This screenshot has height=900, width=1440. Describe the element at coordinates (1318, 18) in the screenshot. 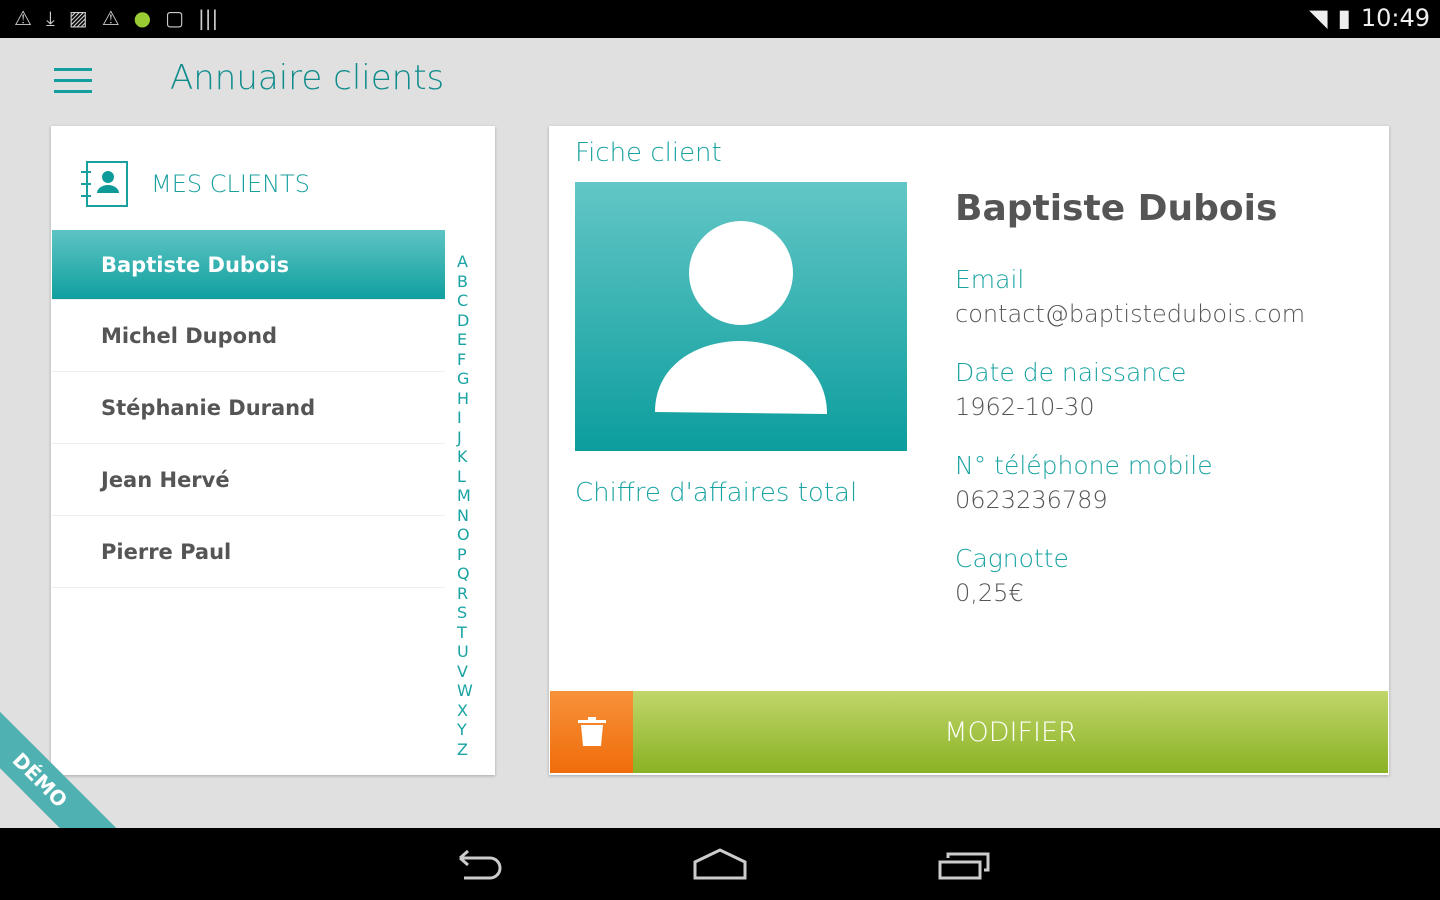

I see `wifi-icon: ◥` at that location.